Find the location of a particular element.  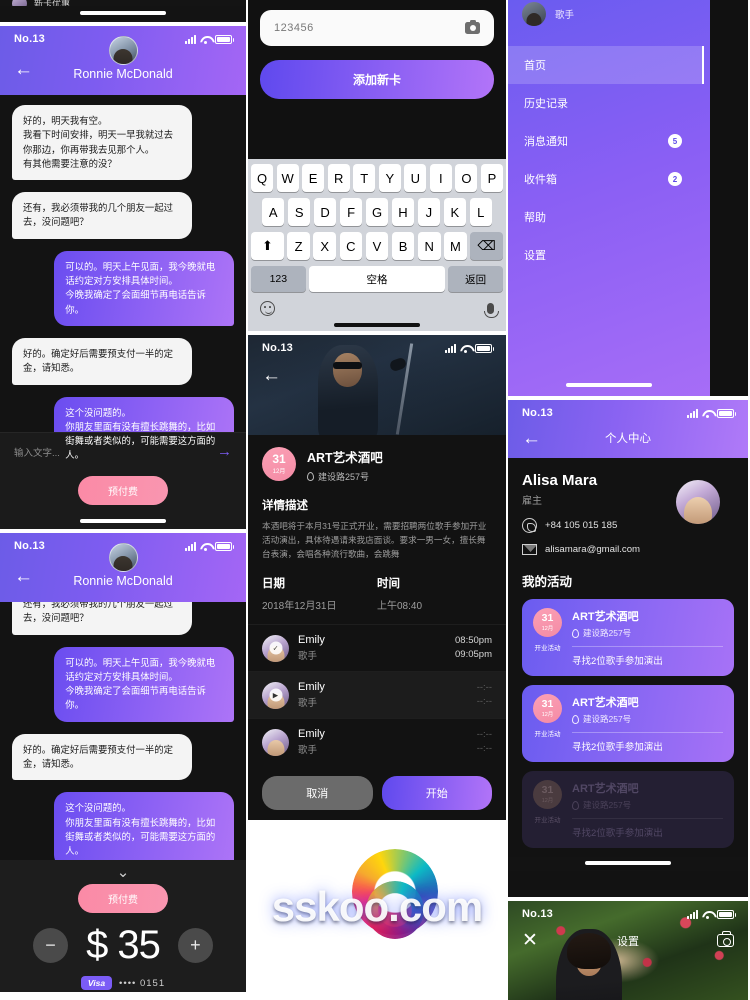

activity-subtitle: 寻找2位歌手参加演出 is located at coordinates (617, 747).